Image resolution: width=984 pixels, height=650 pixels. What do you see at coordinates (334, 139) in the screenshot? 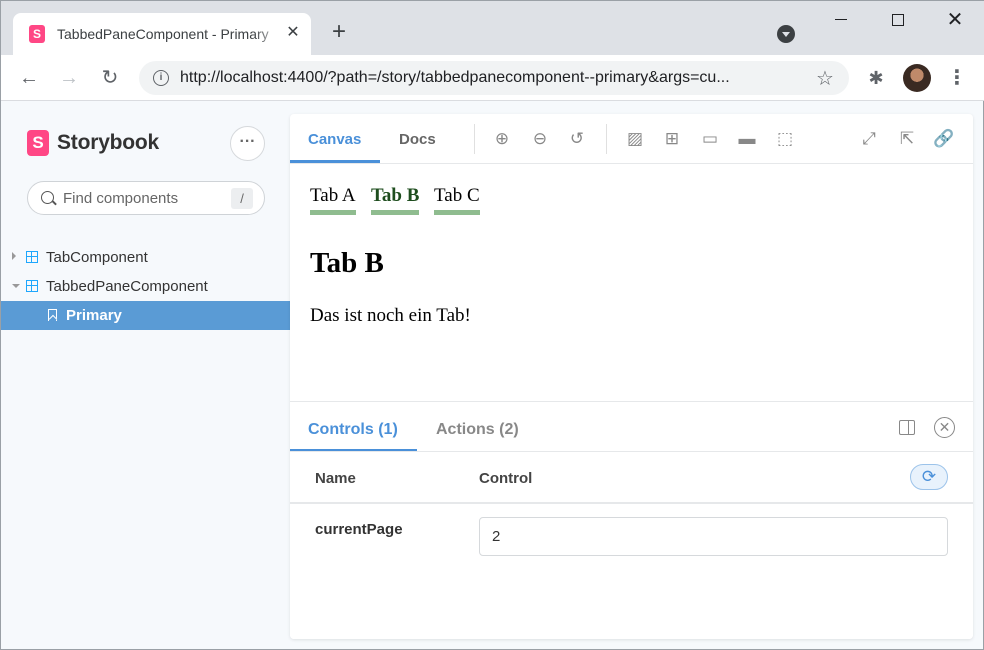
I see `tab-canvas: Canvas` at bounding box center [334, 139].